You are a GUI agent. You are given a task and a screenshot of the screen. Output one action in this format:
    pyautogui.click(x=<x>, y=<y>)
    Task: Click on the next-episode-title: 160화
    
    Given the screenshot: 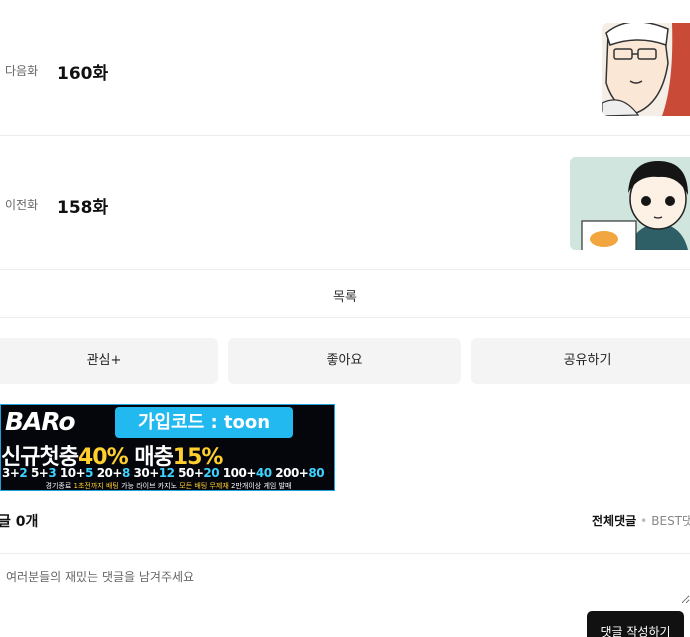 What is the action you would take?
    pyautogui.click(x=83, y=74)
    